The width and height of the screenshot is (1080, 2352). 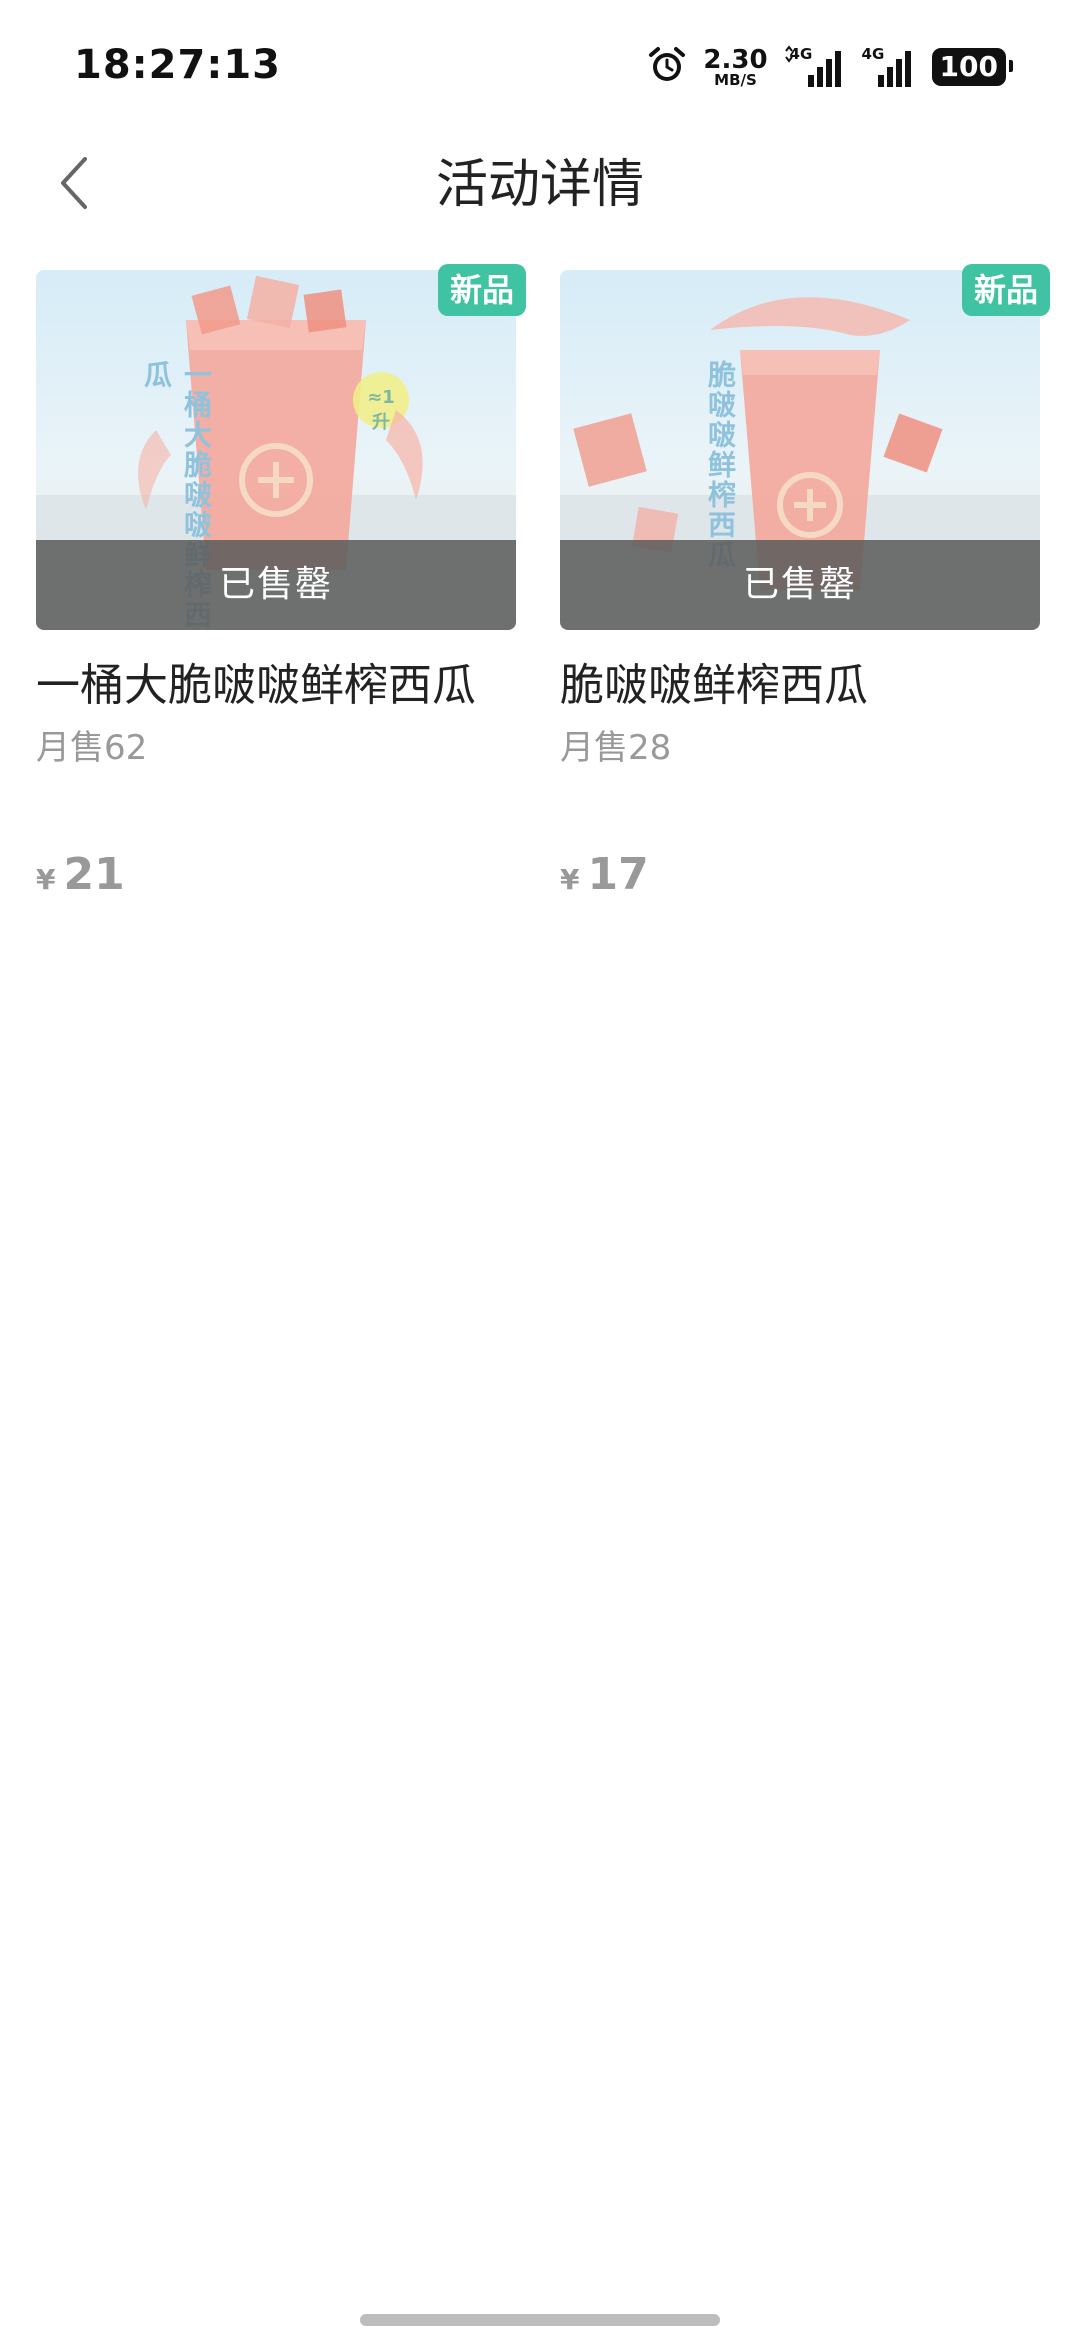 What do you see at coordinates (972, 67) in the screenshot?
I see `battery-icon: 100` at bounding box center [972, 67].